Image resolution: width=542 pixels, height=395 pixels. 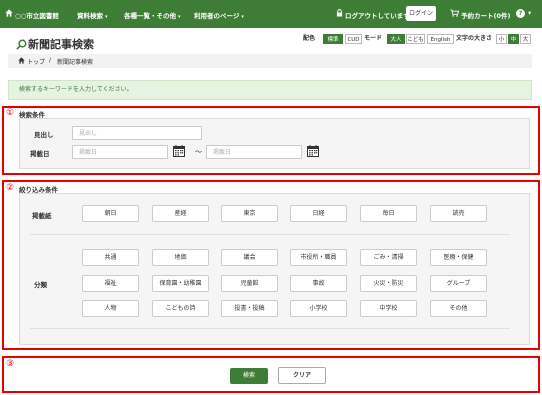 I want to click on category-chip: 中学校, so click(x=388, y=308).